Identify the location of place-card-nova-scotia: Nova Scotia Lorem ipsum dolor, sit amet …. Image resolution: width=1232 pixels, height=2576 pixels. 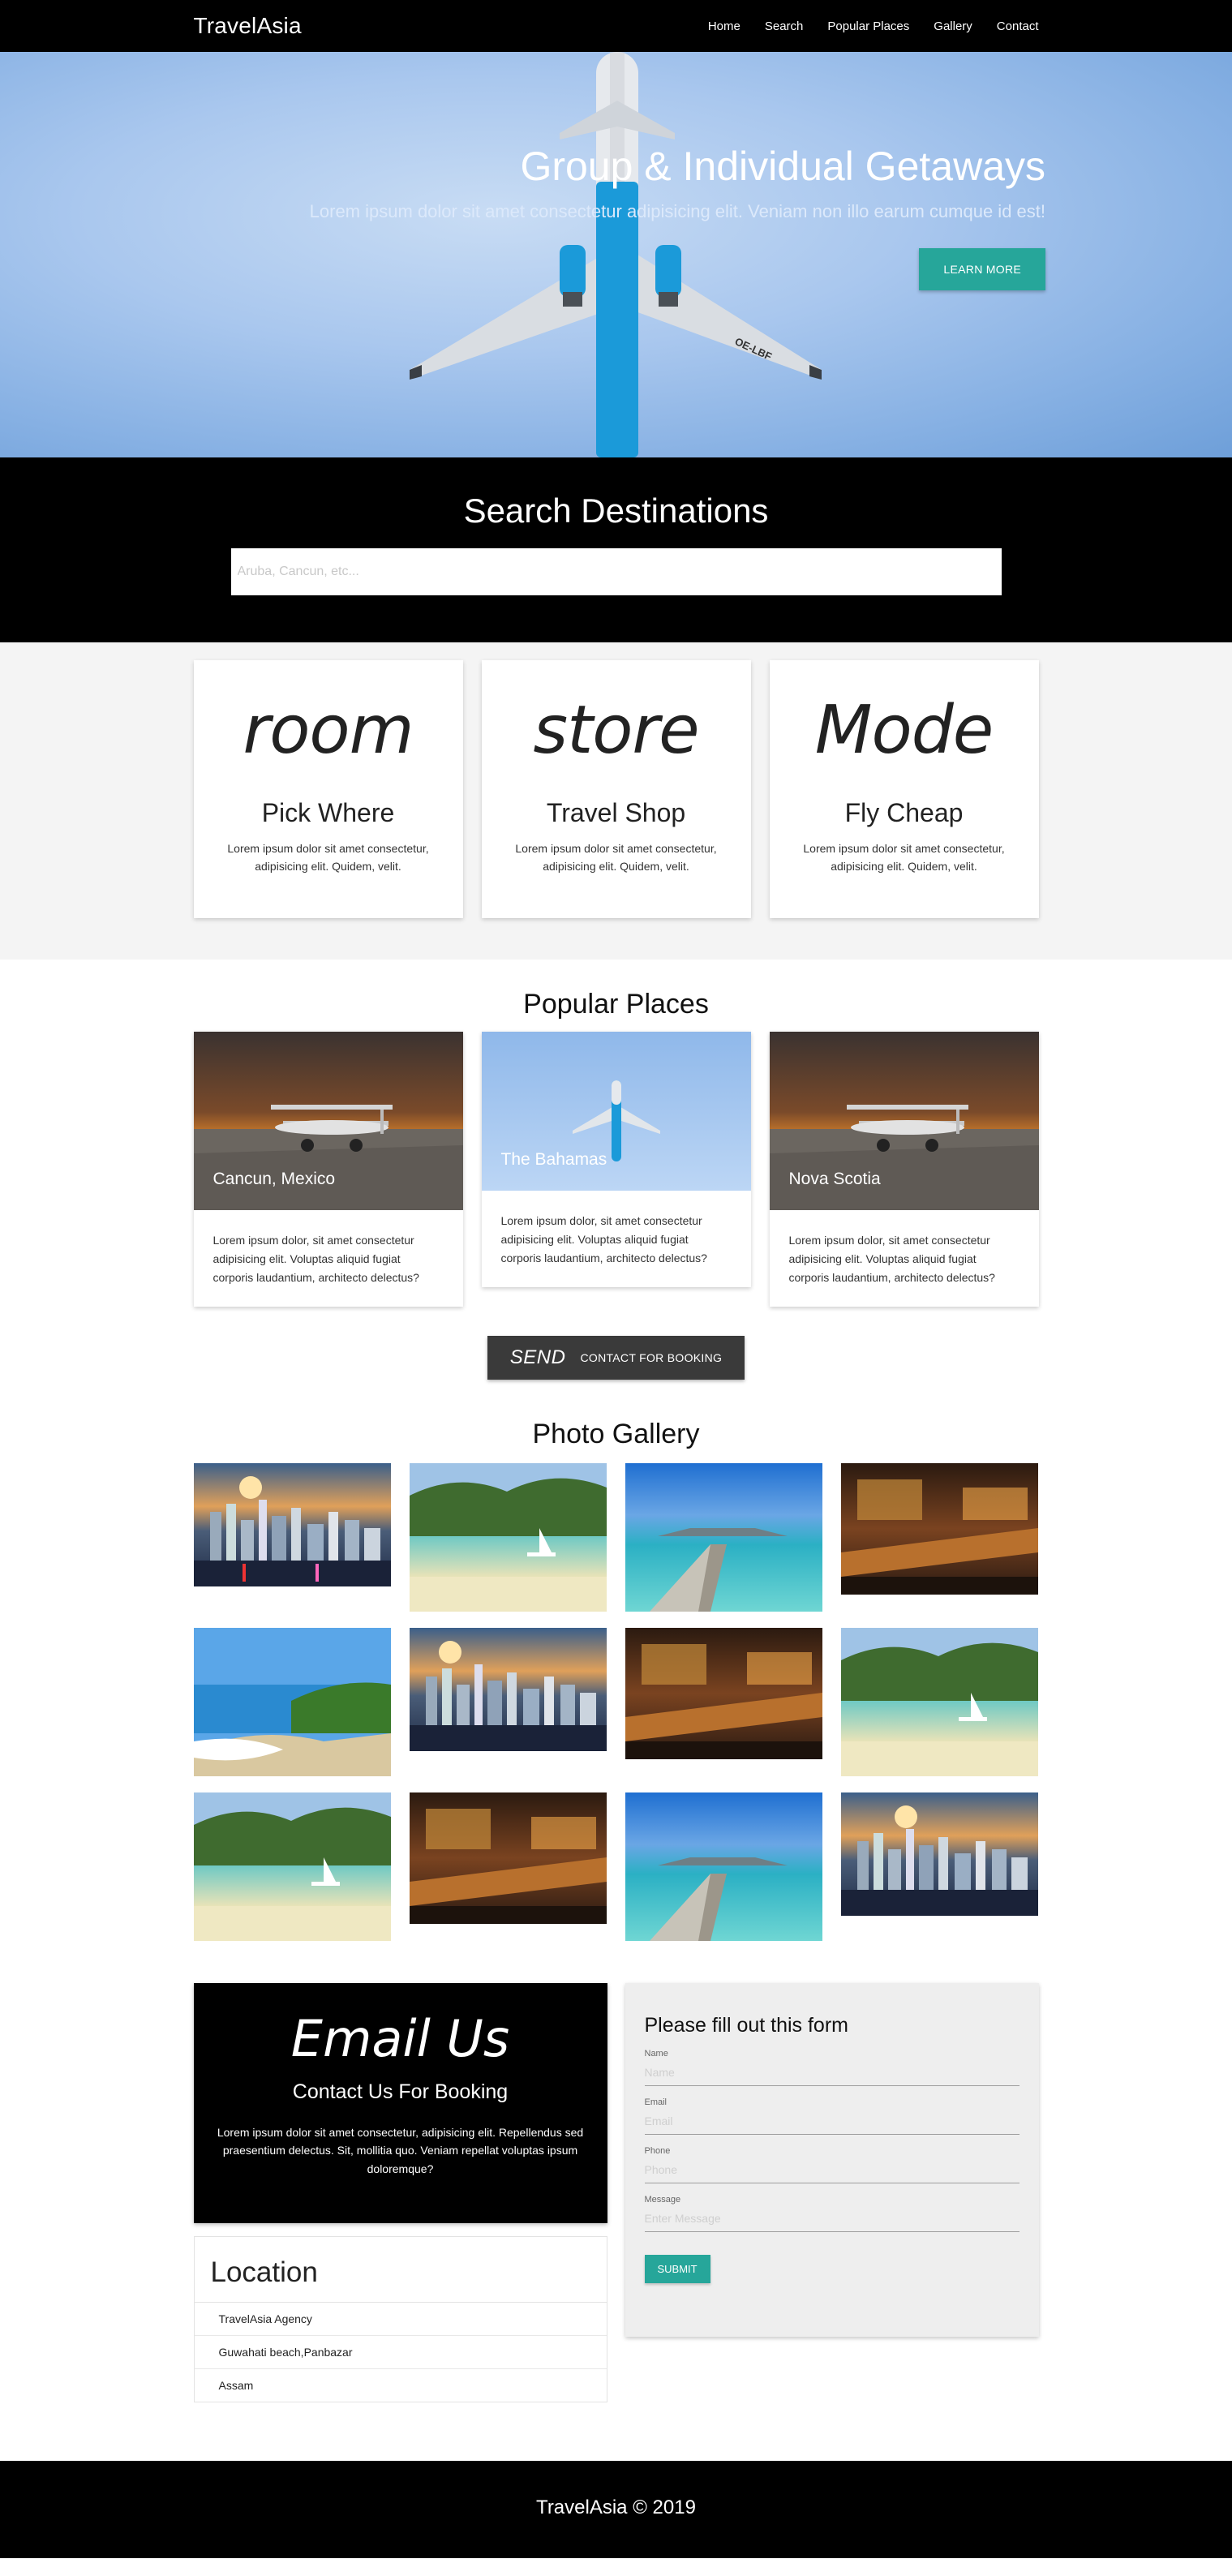
(904, 1169).